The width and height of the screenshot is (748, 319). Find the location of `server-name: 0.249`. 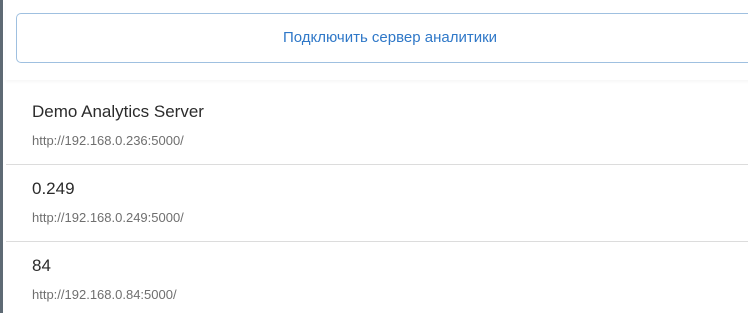

server-name: 0.249 is located at coordinates (53, 188).